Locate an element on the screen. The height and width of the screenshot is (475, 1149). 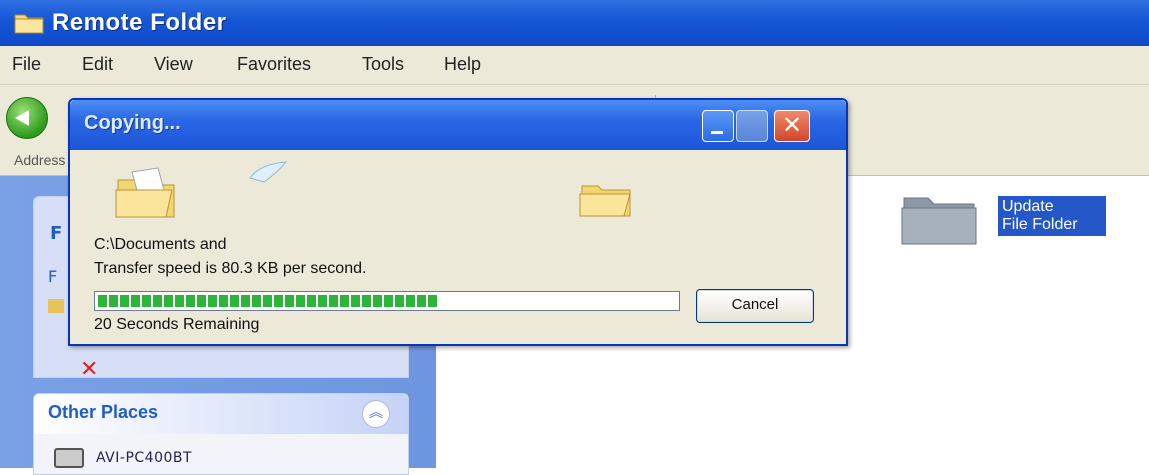
collapse-chevron-icon: ︽ is located at coordinates (376, 414).